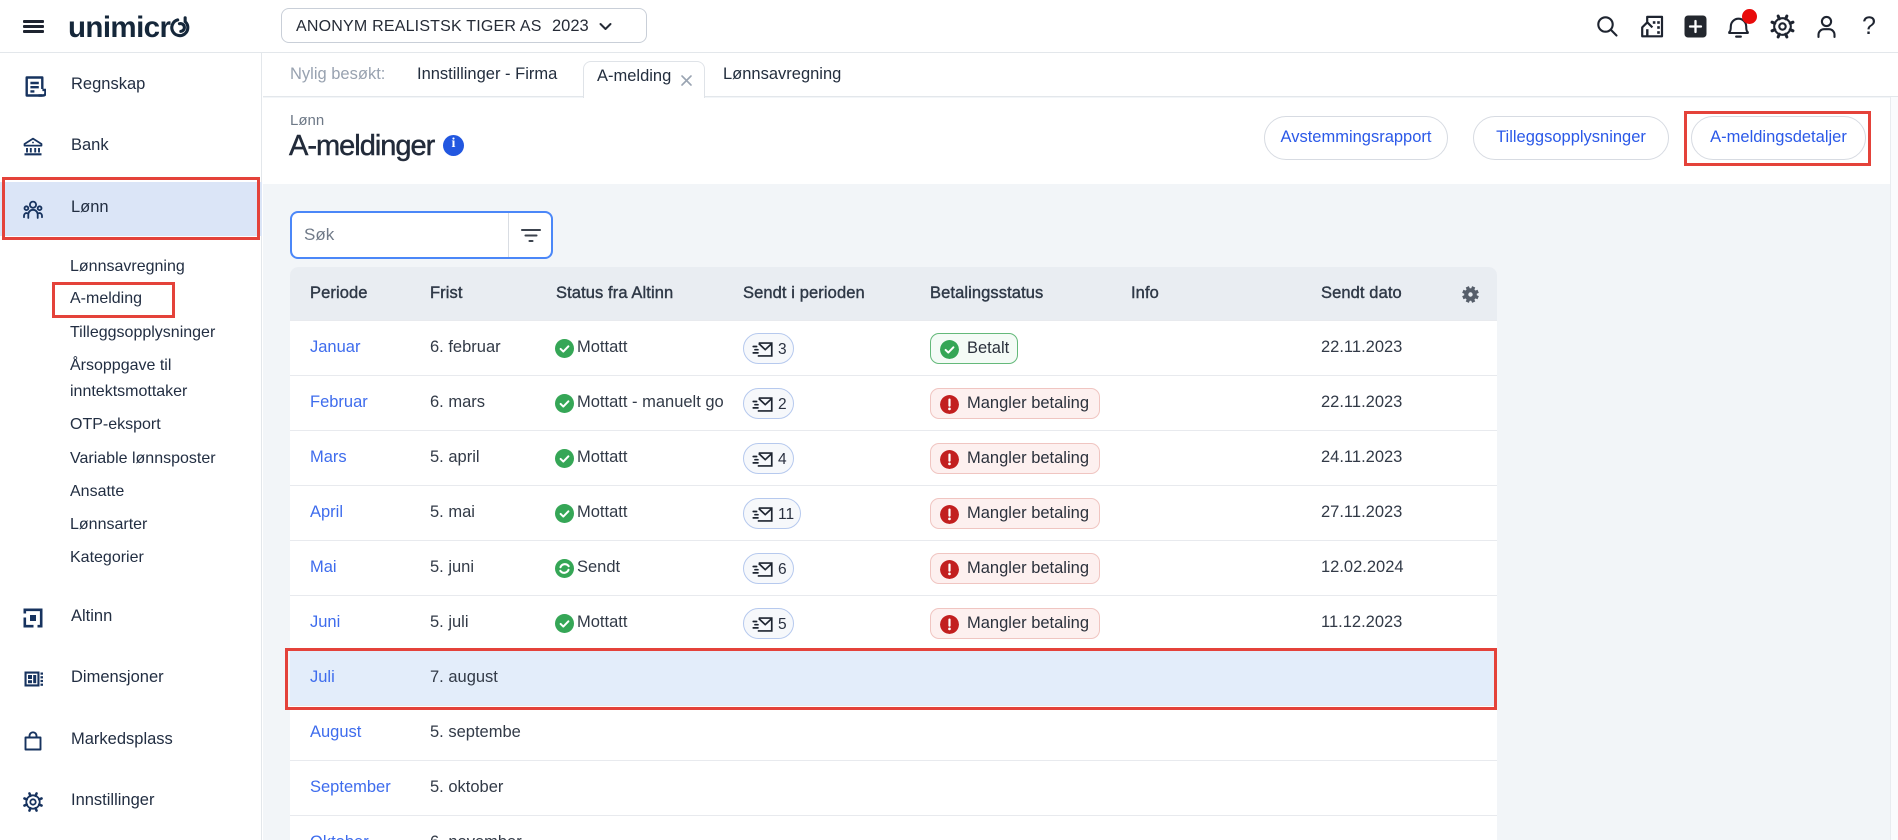 The height and width of the screenshot is (840, 1898). Describe the element at coordinates (119, 27) in the screenshot. I see `svg-text: unimicr` at that location.